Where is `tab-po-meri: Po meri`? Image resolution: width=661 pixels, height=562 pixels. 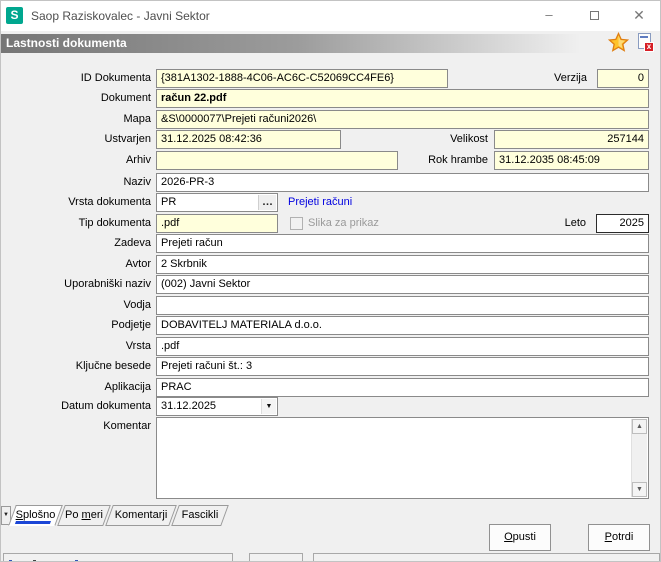
tab-po-meri: Po meri is located at coordinates (84, 515).